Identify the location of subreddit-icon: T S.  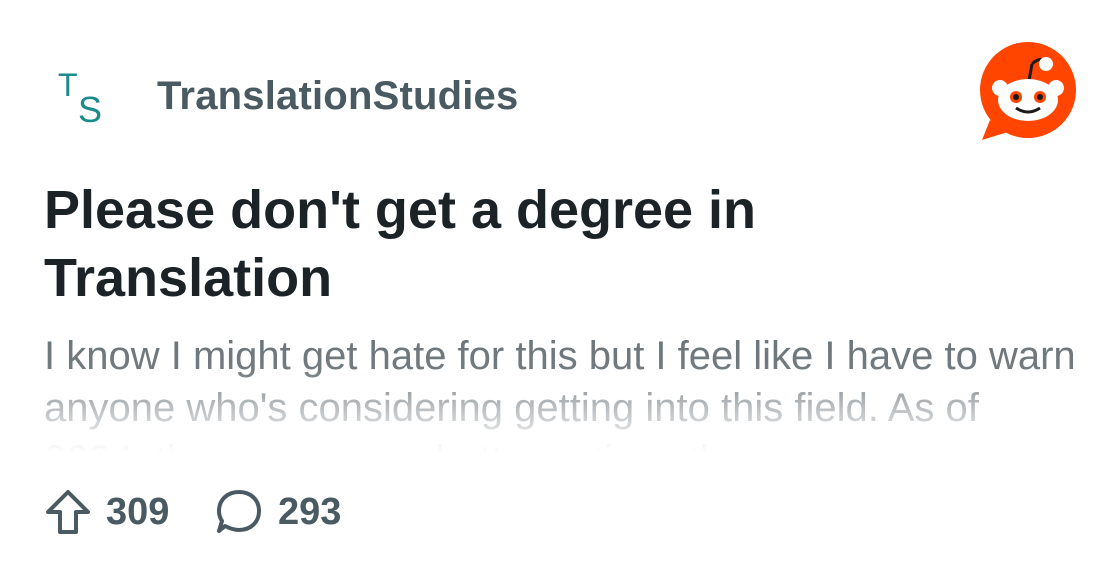
(86, 99).